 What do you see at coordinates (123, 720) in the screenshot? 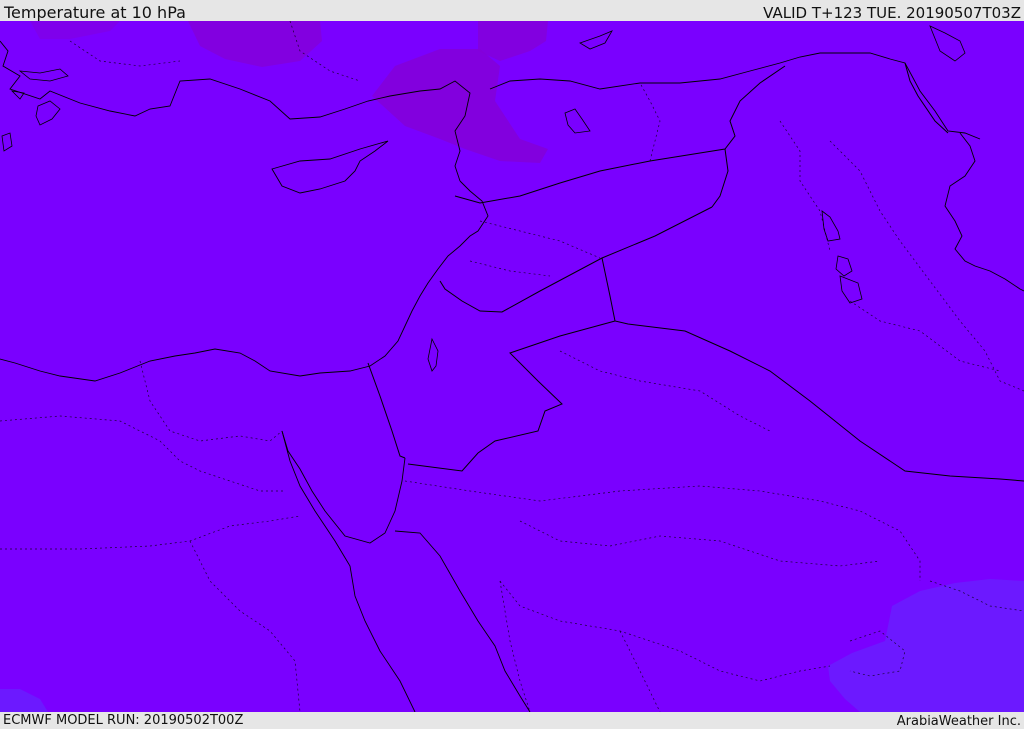
I see `model-run-label: ECMWF MODEL RUN: 20190502T00Z` at bounding box center [123, 720].